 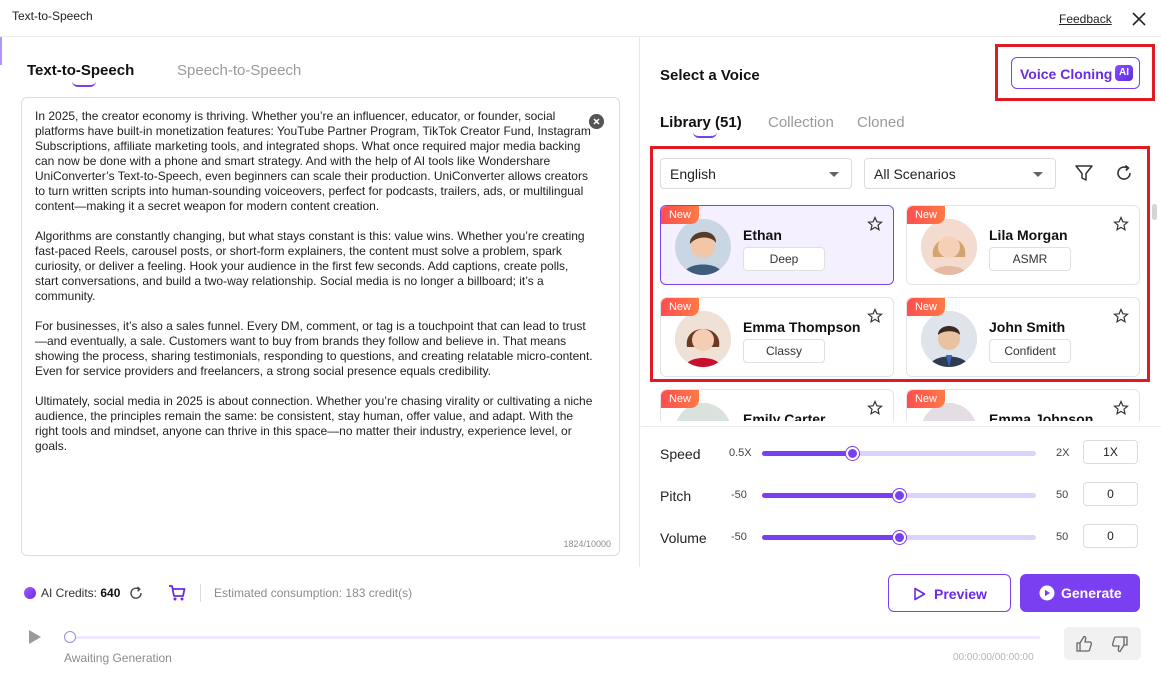 What do you see at coordinates (739, 495) in the screenshot?
I see `pitch-min: -50` at bounding box center [739, 495].